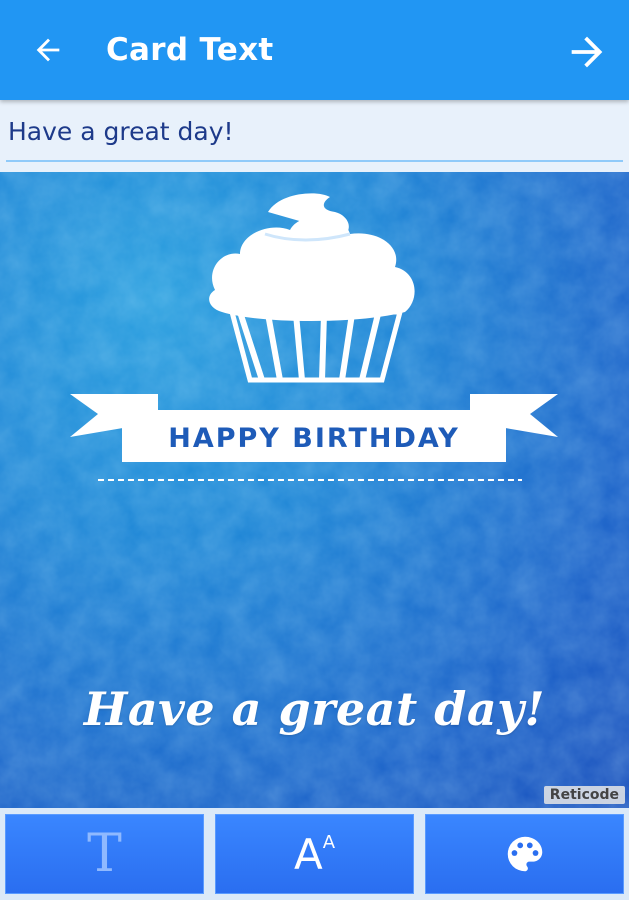 This screenshot has width=629, height=900. I want to click on text-font-icon: T, so click(104, 854).